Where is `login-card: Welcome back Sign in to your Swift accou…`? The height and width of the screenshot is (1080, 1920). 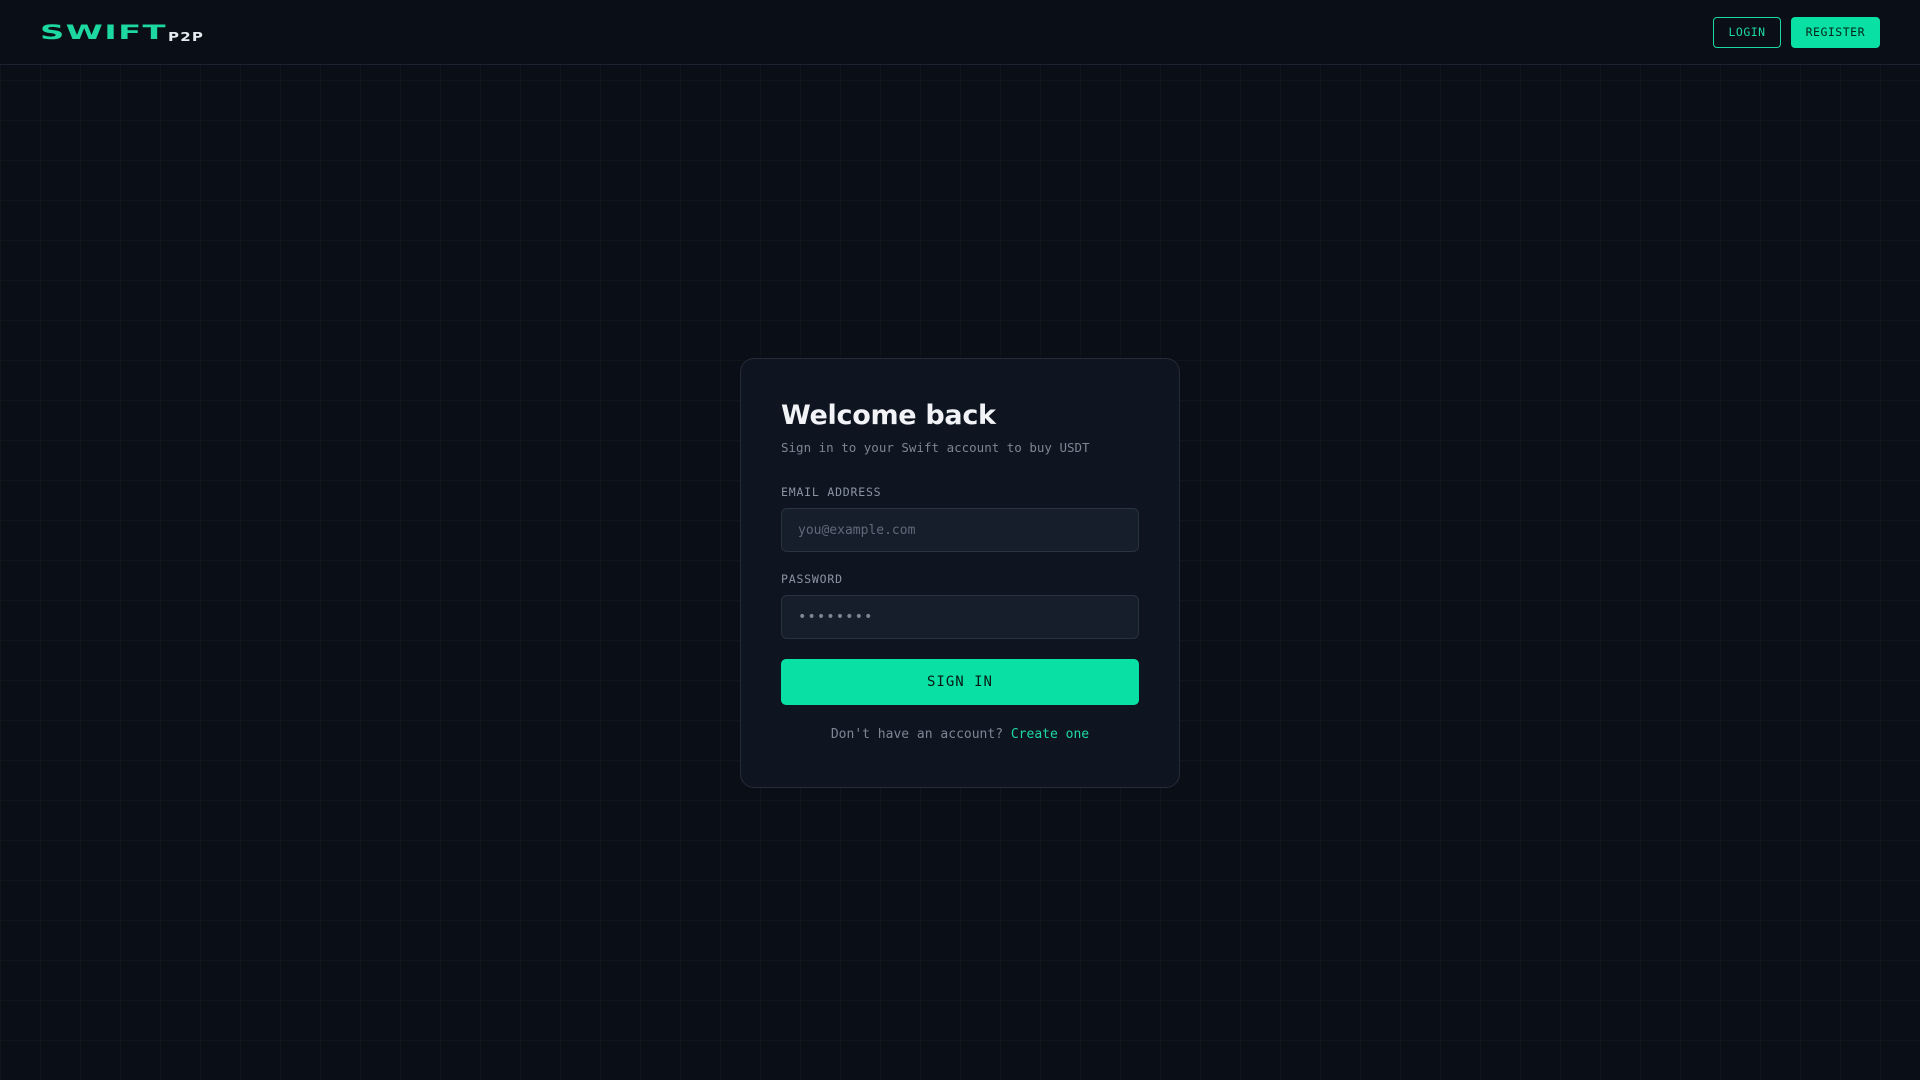 login-card: Welcome back Sign in to your Swift accou… is located at coordinates (960, 573).